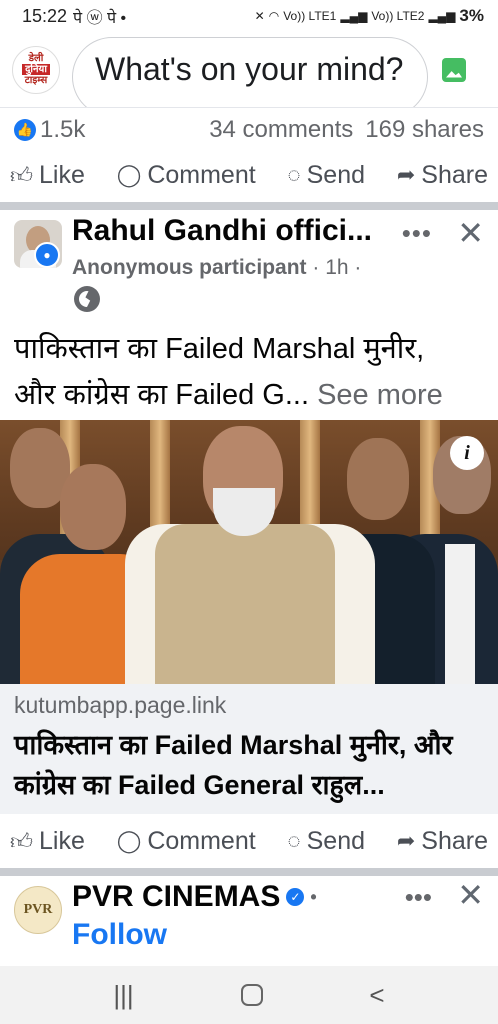 This screenshot has height=1024, width=498. I want to click on mute-icon: ✕, so click(259, 16).